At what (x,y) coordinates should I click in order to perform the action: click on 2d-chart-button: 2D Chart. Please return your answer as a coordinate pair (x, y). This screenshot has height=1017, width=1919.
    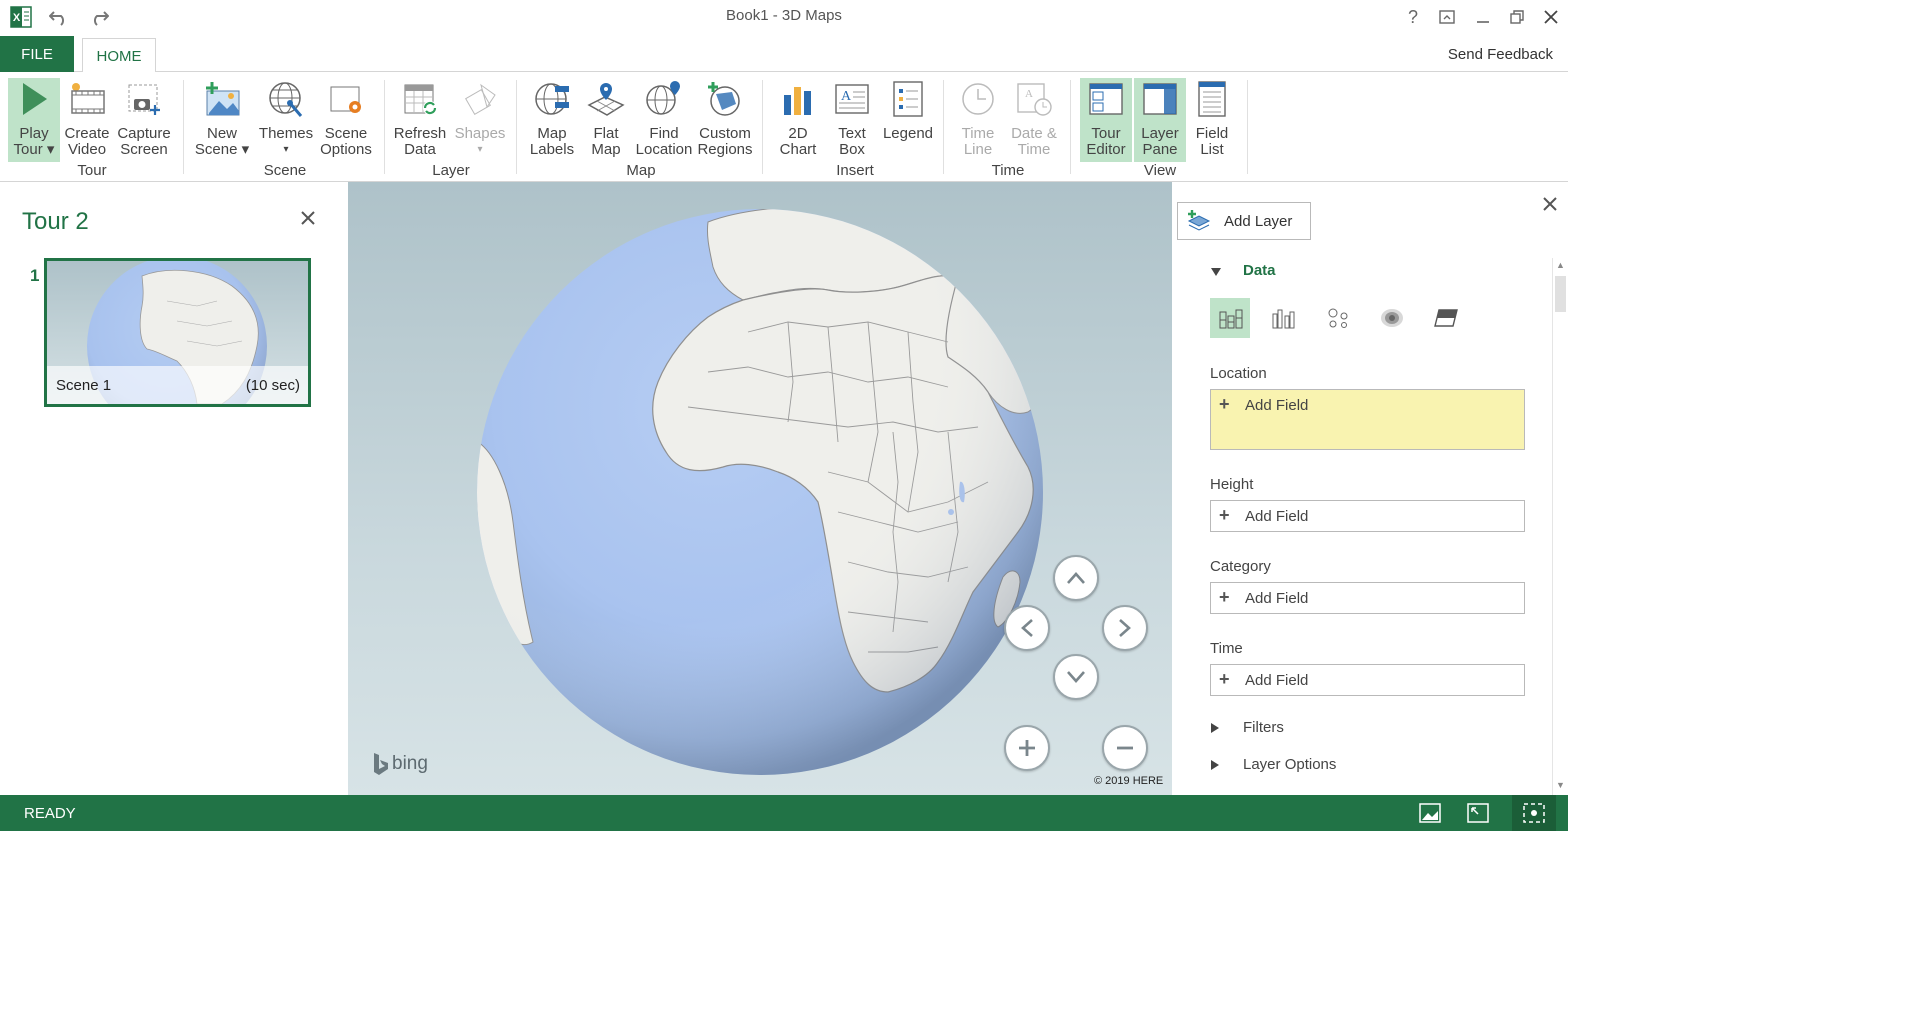
    Looking at the image, I should click on (798, 120).